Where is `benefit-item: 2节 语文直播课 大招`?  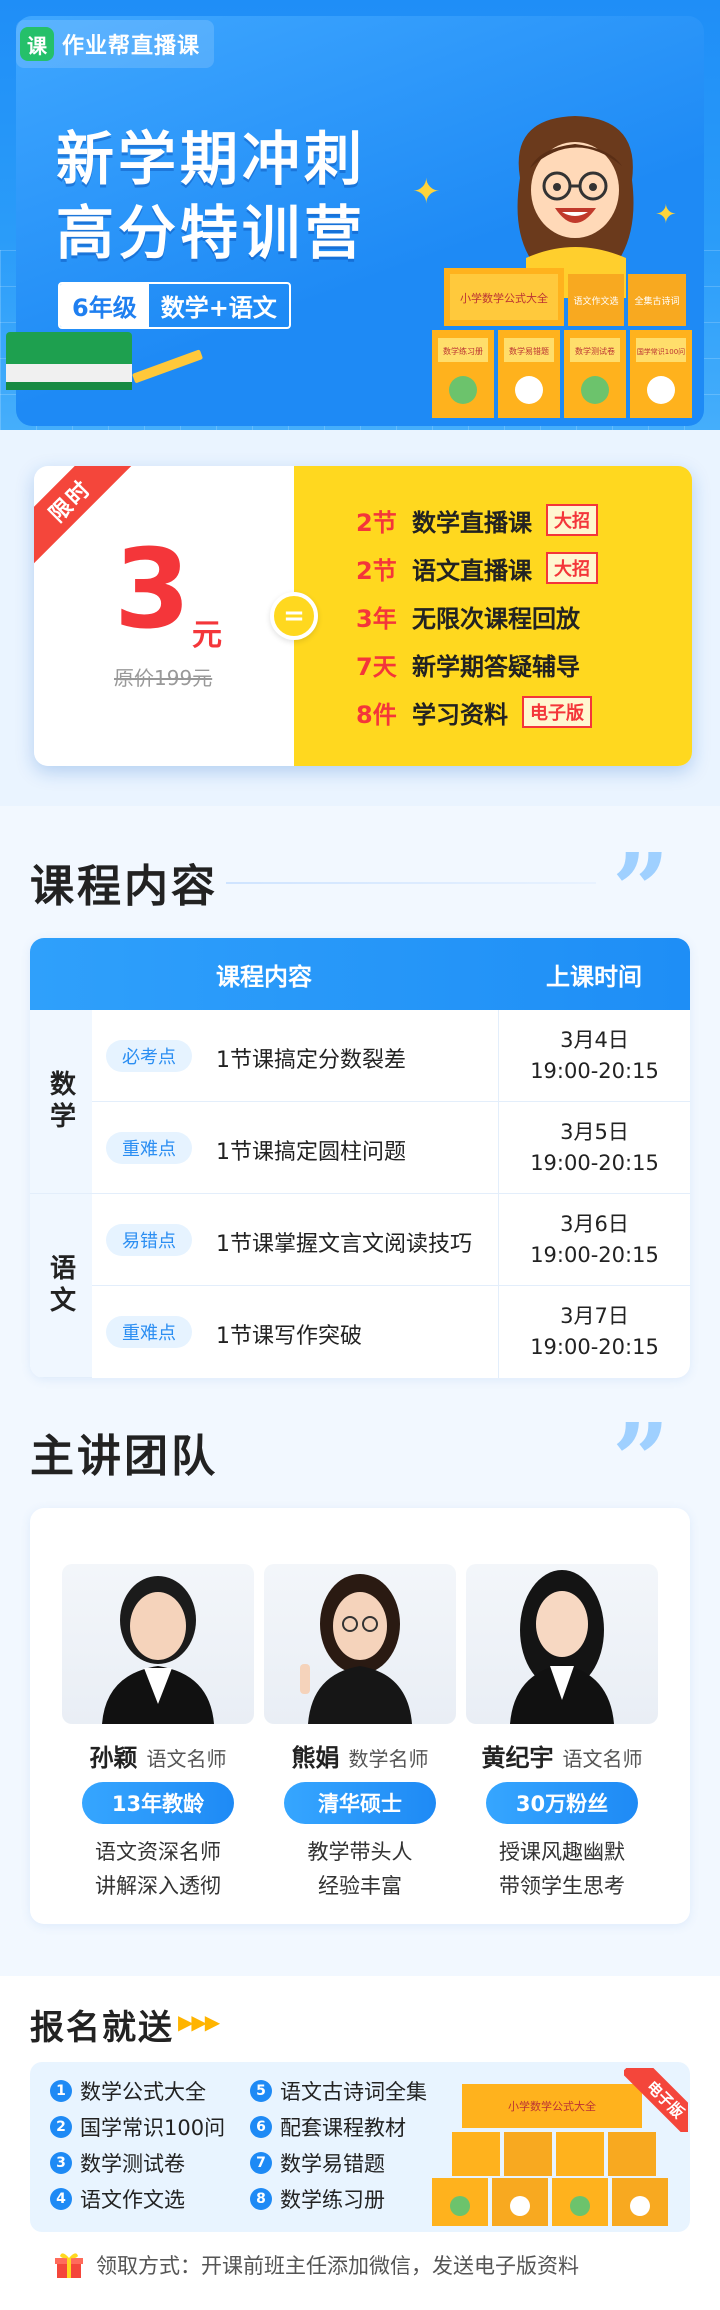
benefit-item: 2节 语文直播课 大招 is located at coordinates (477, 568).